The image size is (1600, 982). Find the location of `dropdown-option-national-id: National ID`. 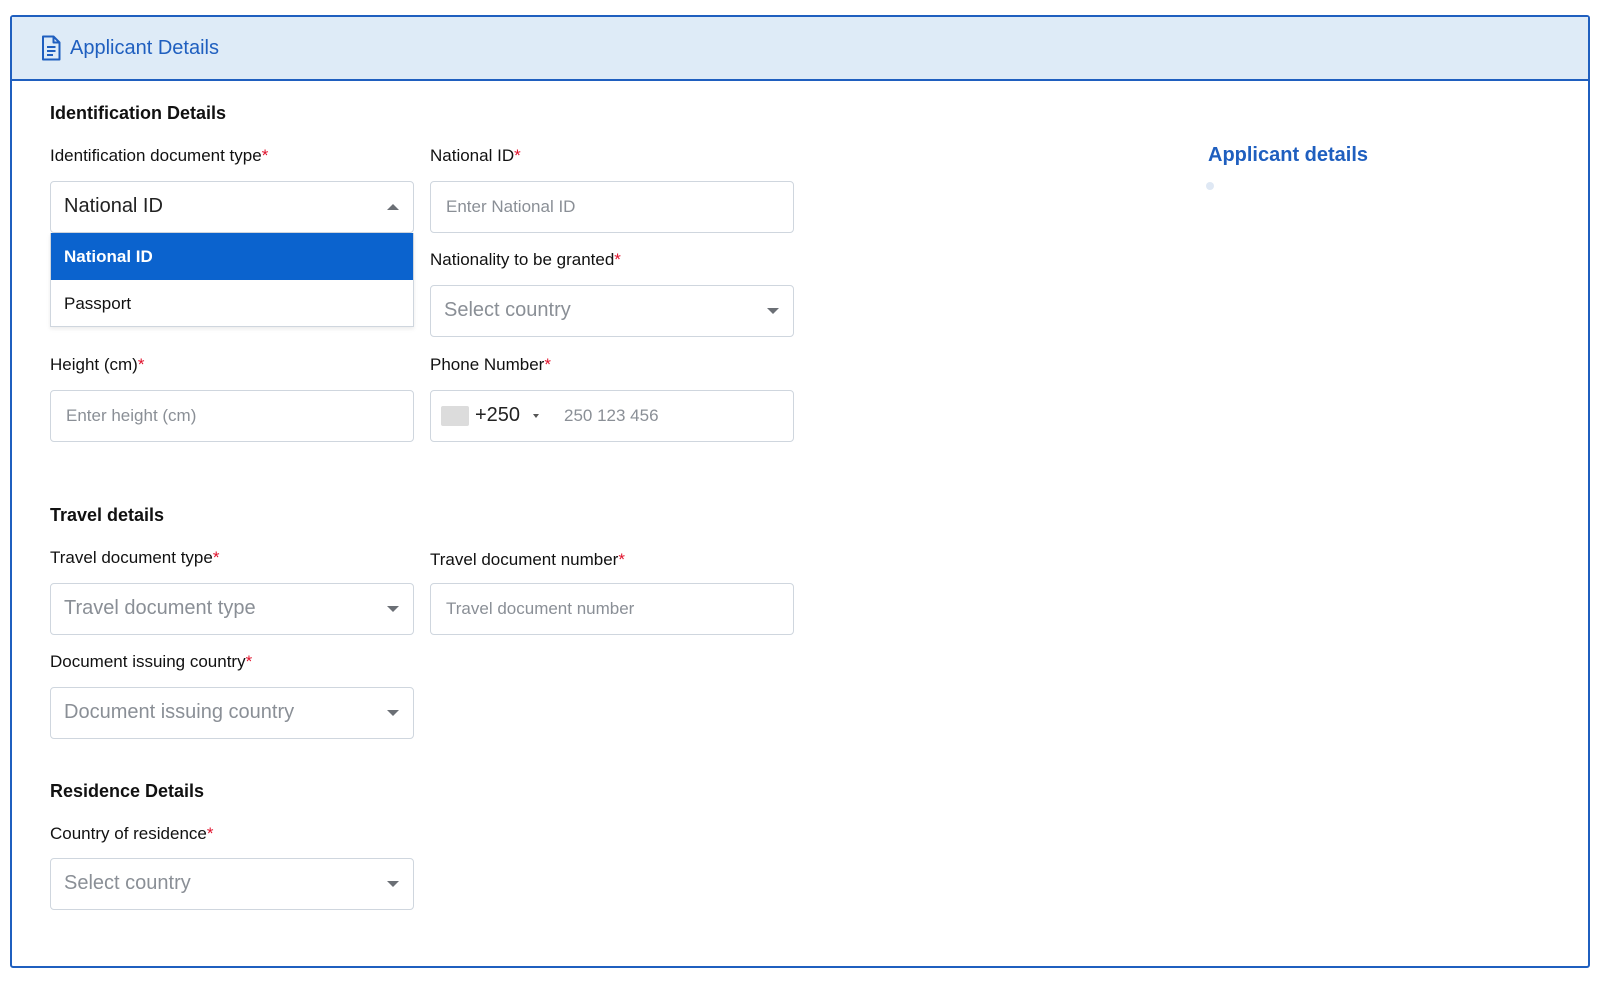

dropdown-option-national-id: National ID is located at coordinates (232, 256).